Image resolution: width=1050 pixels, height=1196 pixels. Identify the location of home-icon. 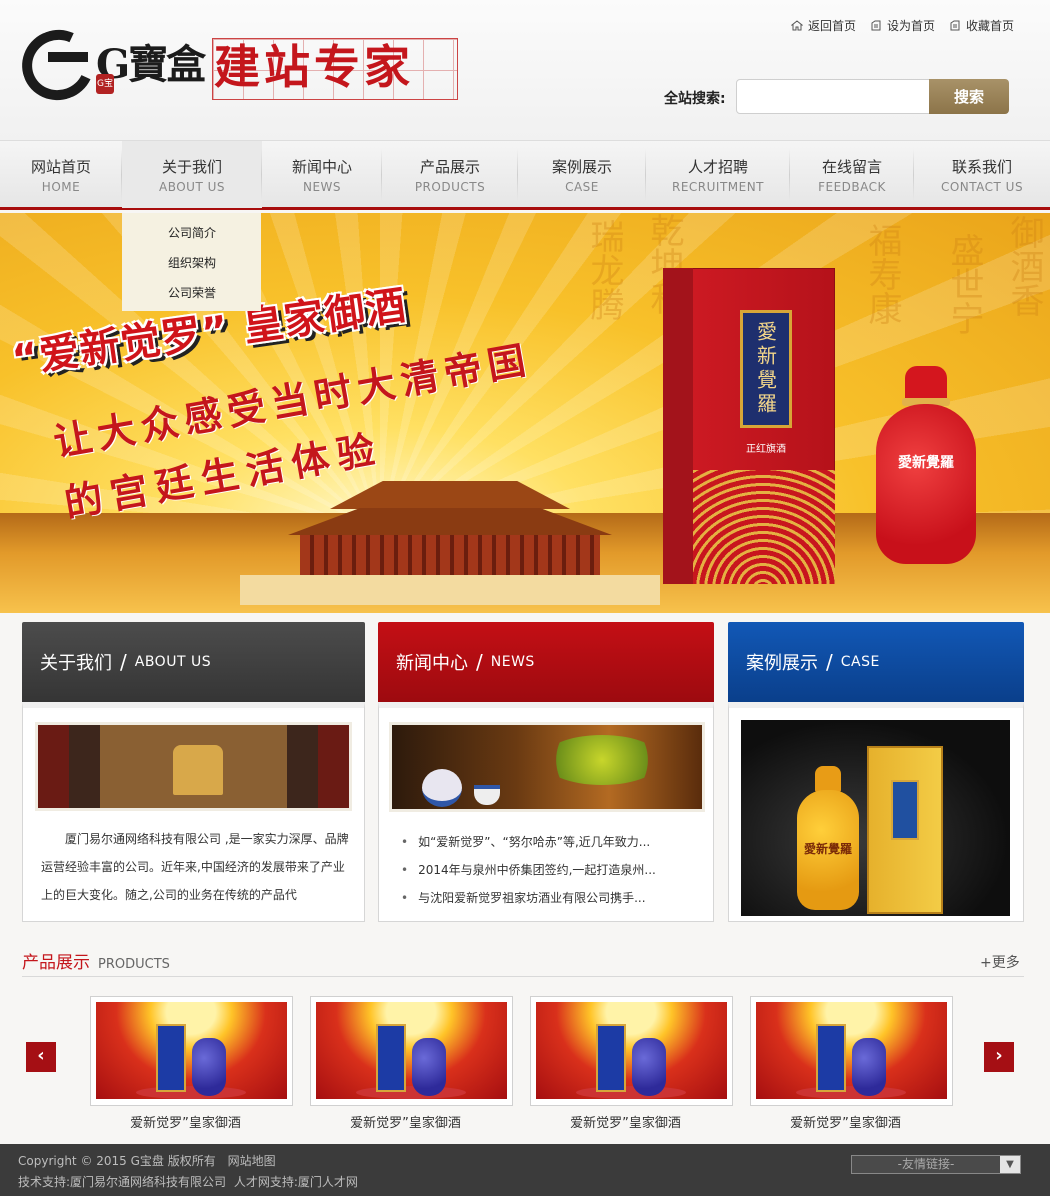
(796, 25).